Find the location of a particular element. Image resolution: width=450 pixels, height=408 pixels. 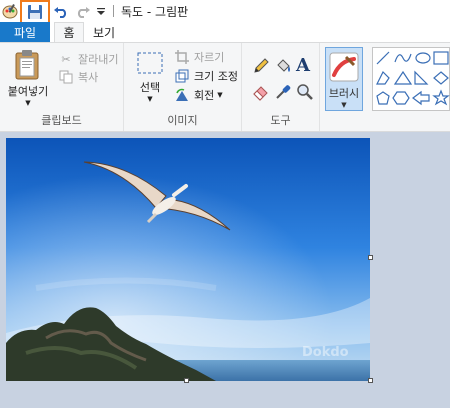

undo-icon is located at coordinates (60, 12).